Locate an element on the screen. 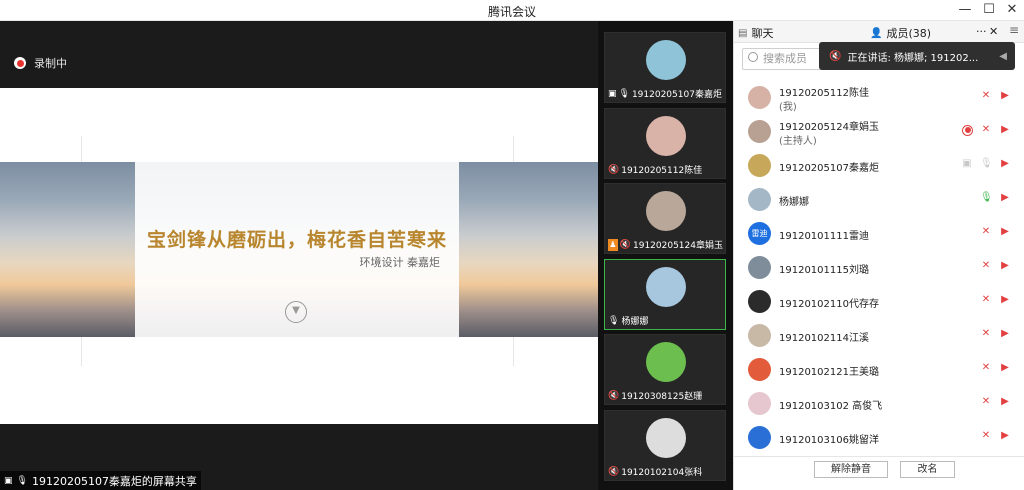  tab-members: 👤 成员(38) is located at coordinates (900, 33).